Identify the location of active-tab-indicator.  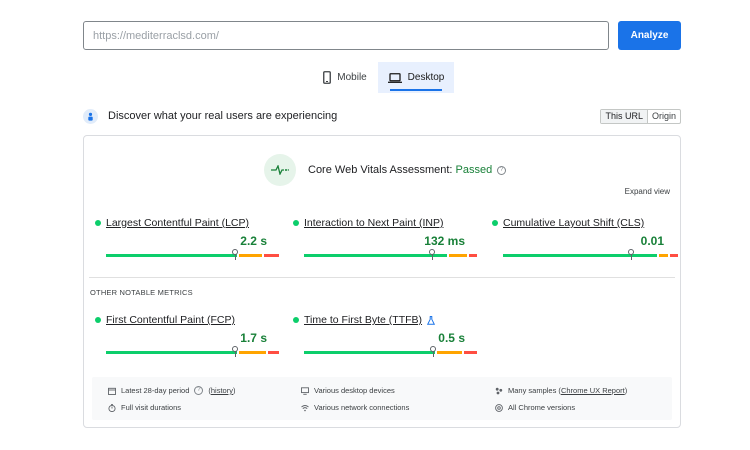
(416, 90).